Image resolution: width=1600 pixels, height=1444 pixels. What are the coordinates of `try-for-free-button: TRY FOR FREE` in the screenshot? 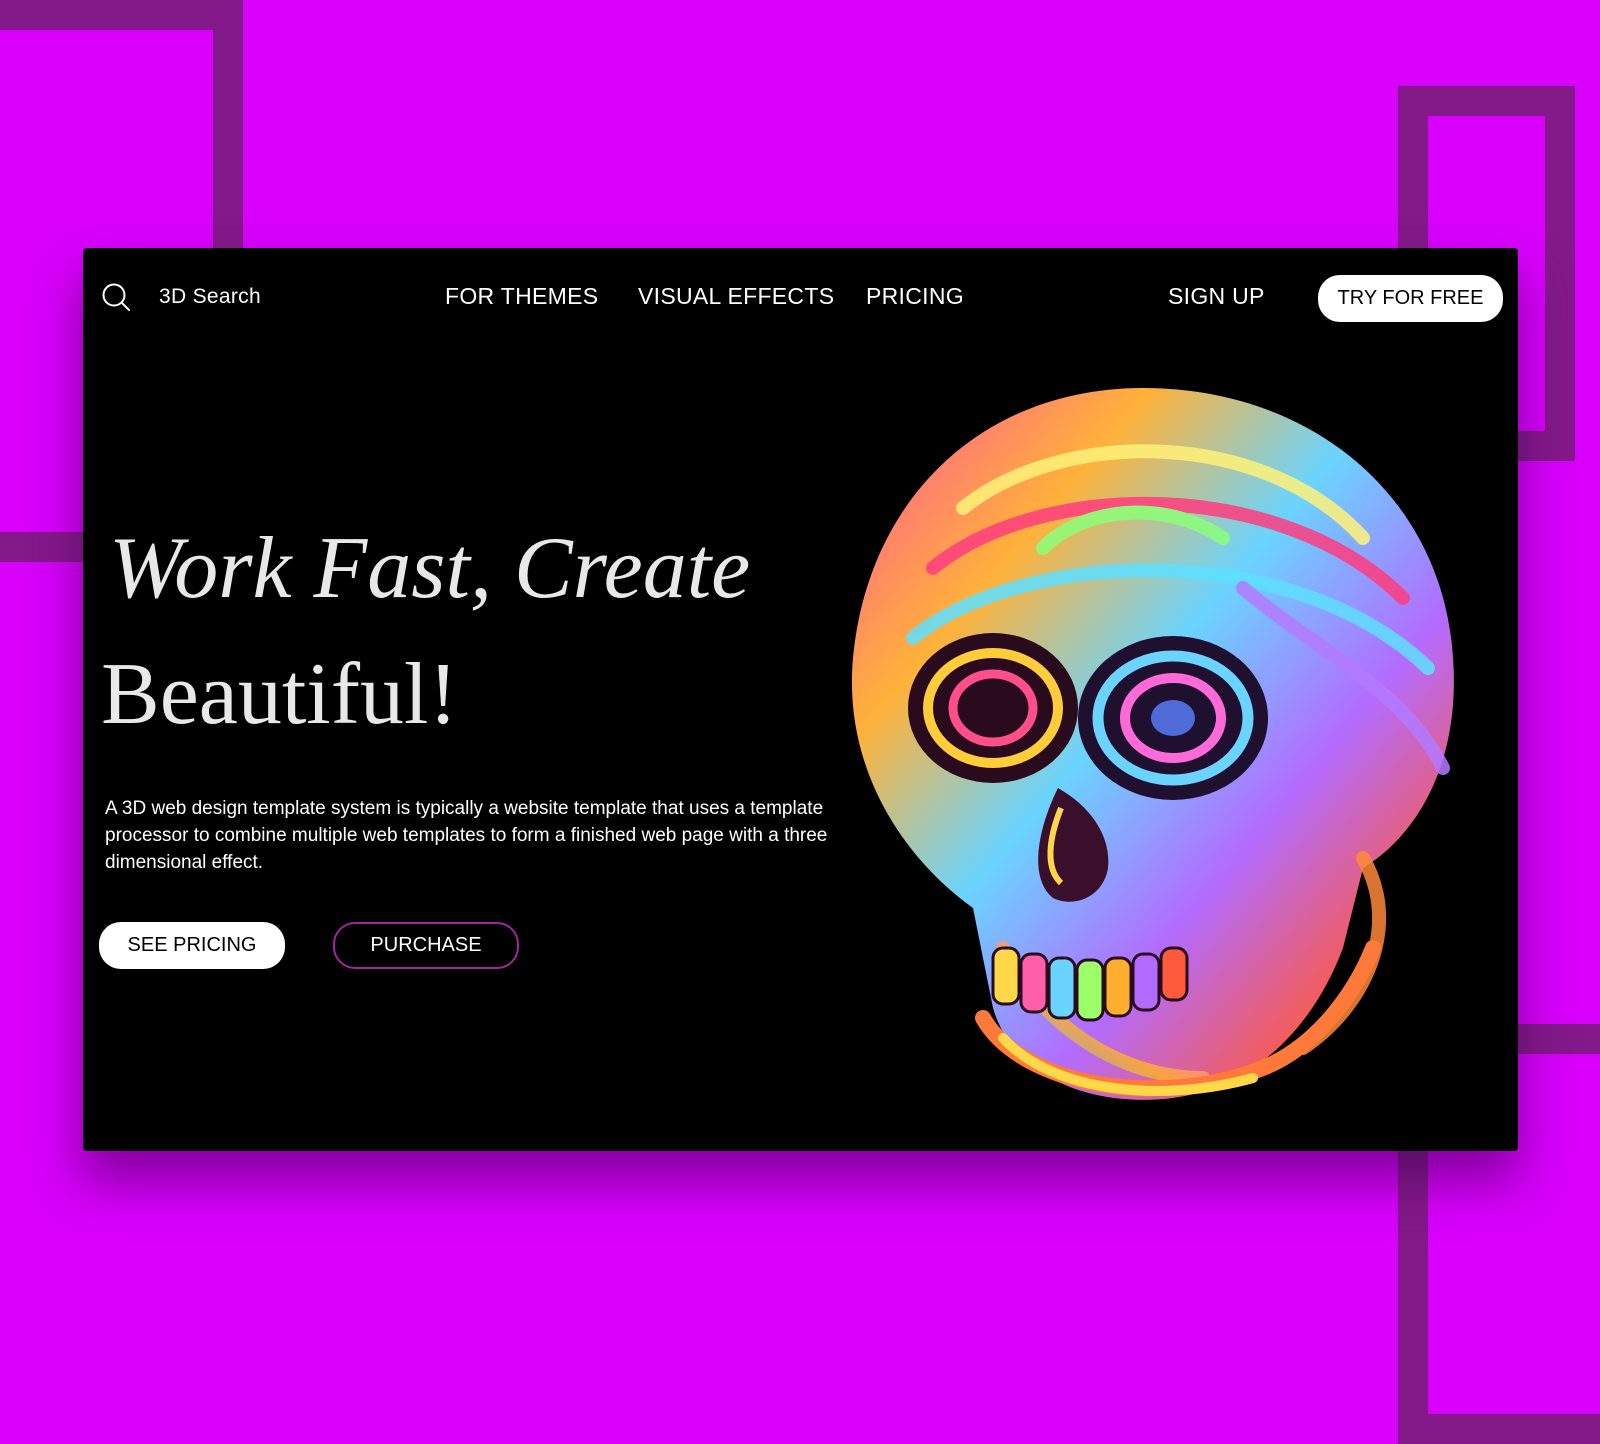 It's located at (1410, 298).